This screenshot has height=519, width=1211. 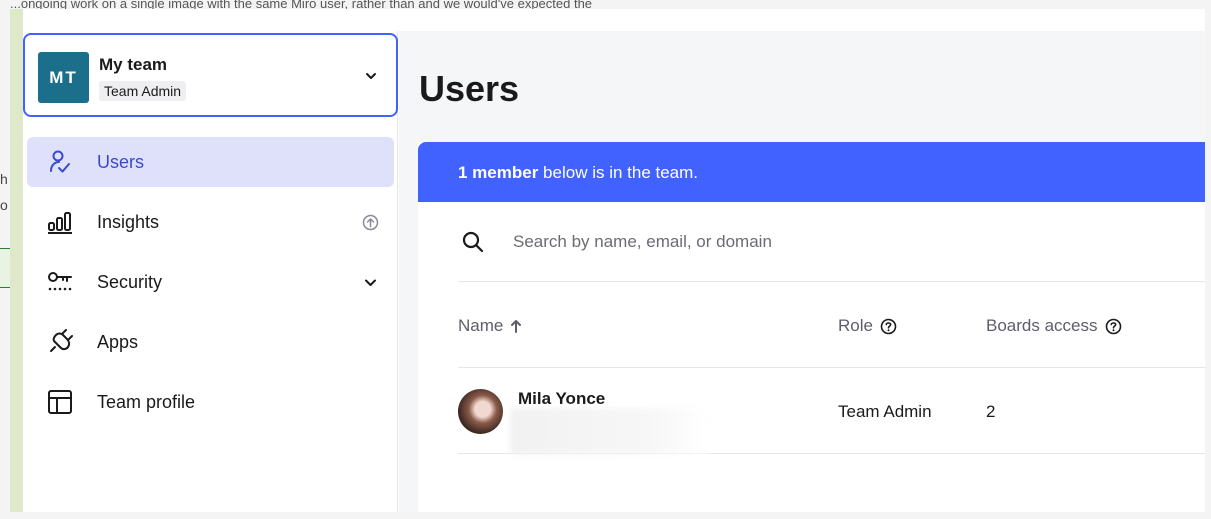 What do you see at coordinates (618, 172) in the screenshot?
I see `banner-text: below is in the team.` at bounding box center [618, 172].